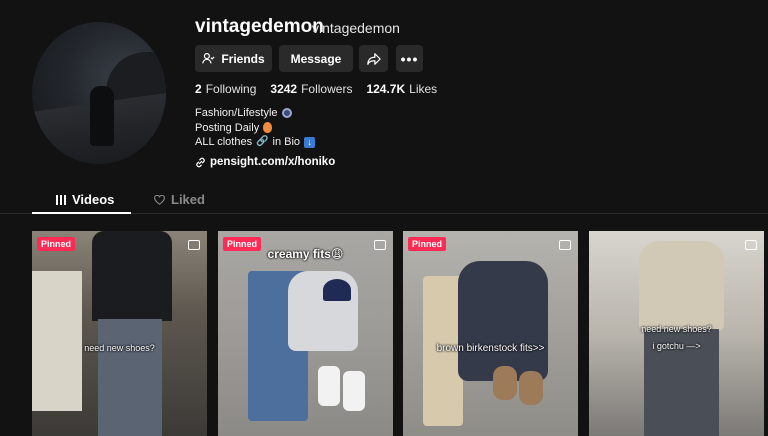  I want to click on tab-videos-label: Videos, so click(93, 199).